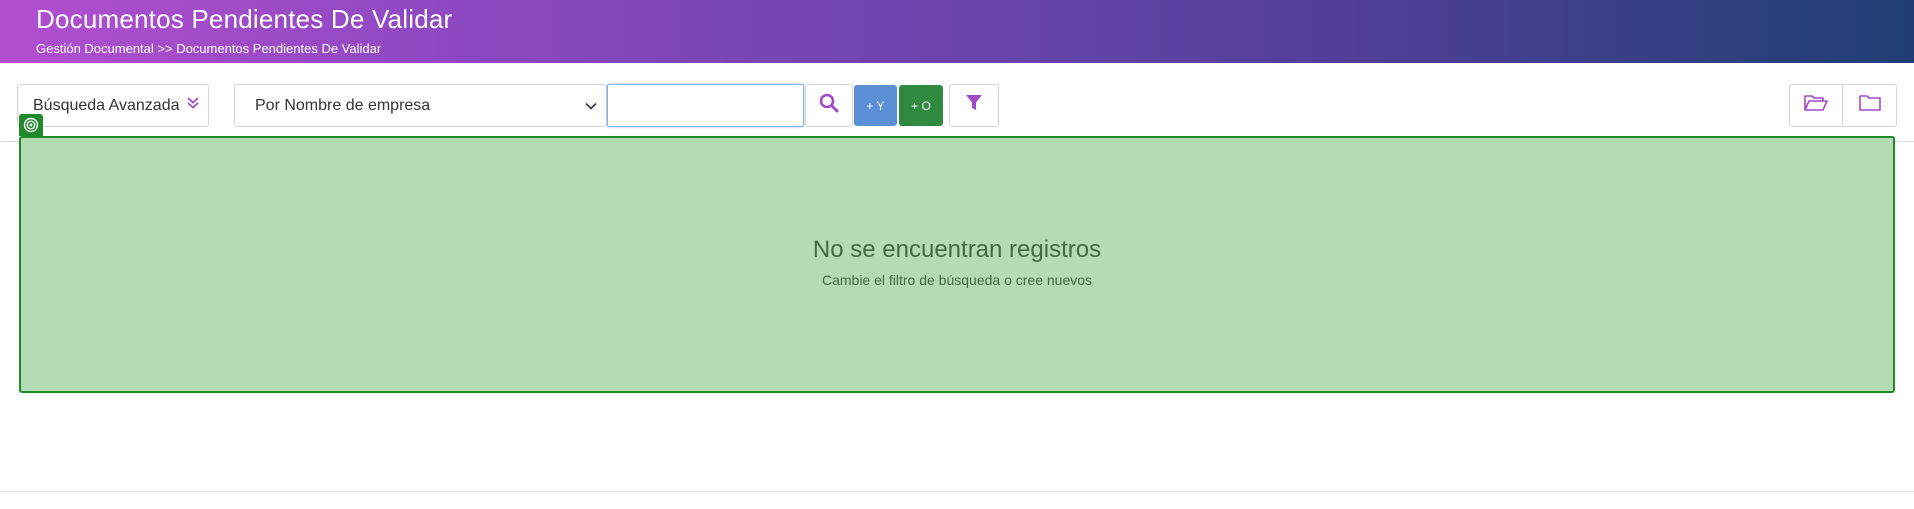 The width and height of the screenshot is (1914, 509). Describe the element at coordinates (193, 103) in the screenshot. I see `double-chevron-down-icon` at that location.